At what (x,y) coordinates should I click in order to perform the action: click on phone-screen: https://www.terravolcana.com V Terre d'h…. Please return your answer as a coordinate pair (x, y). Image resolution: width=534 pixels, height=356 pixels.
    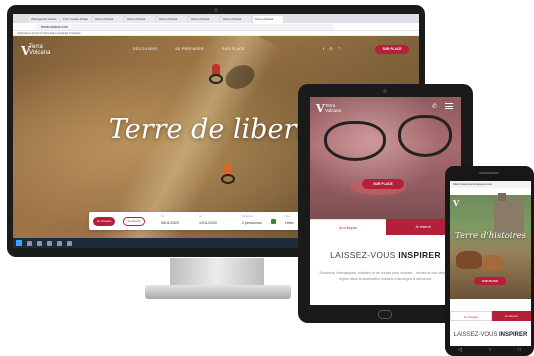
    Looking at the image, I should click on (490, 263).